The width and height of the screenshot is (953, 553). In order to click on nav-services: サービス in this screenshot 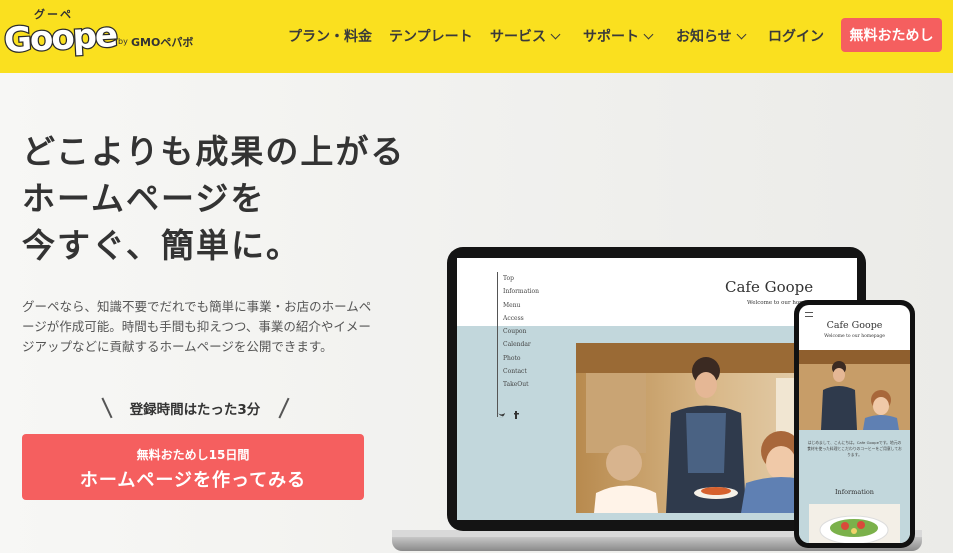, I will do `click(525, 36)`.